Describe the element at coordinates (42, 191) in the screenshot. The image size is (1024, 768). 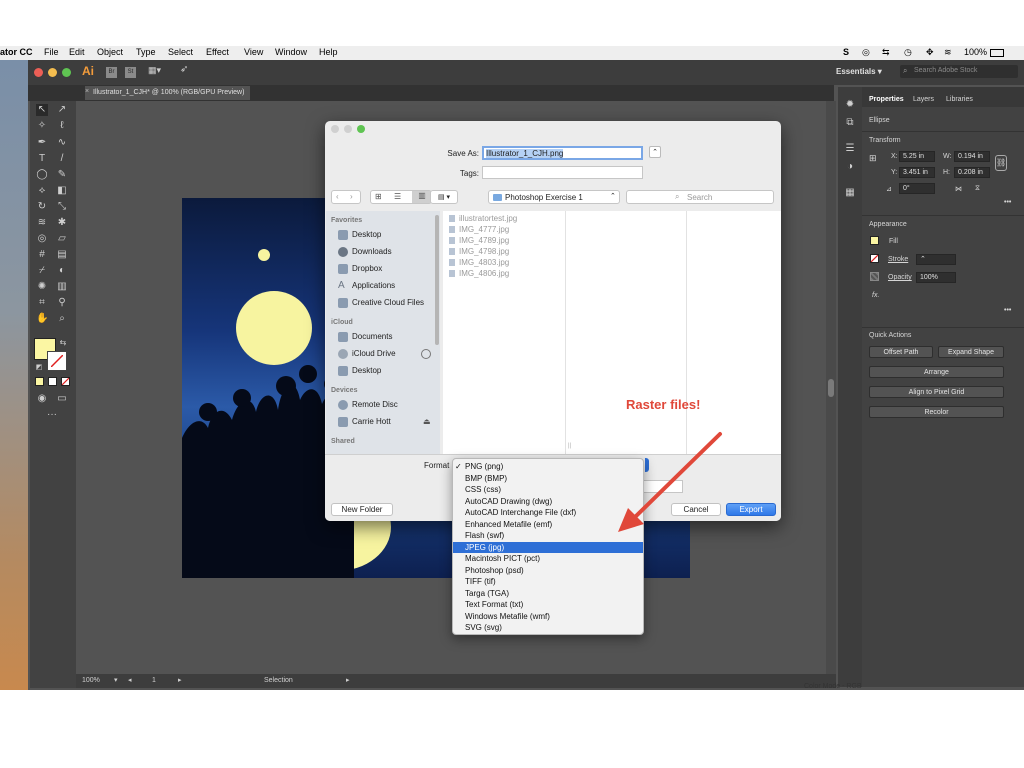
I see `shaper-tool-icon: ⟡` at that location.